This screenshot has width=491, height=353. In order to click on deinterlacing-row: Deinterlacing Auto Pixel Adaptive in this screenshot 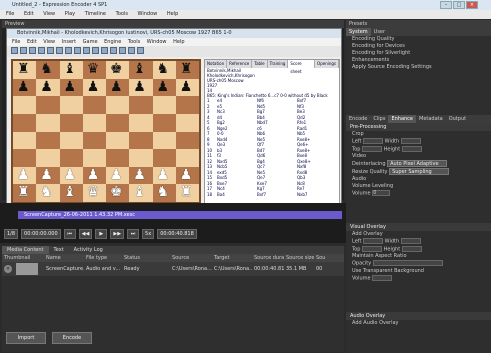, I will do `click(418, 164)`.